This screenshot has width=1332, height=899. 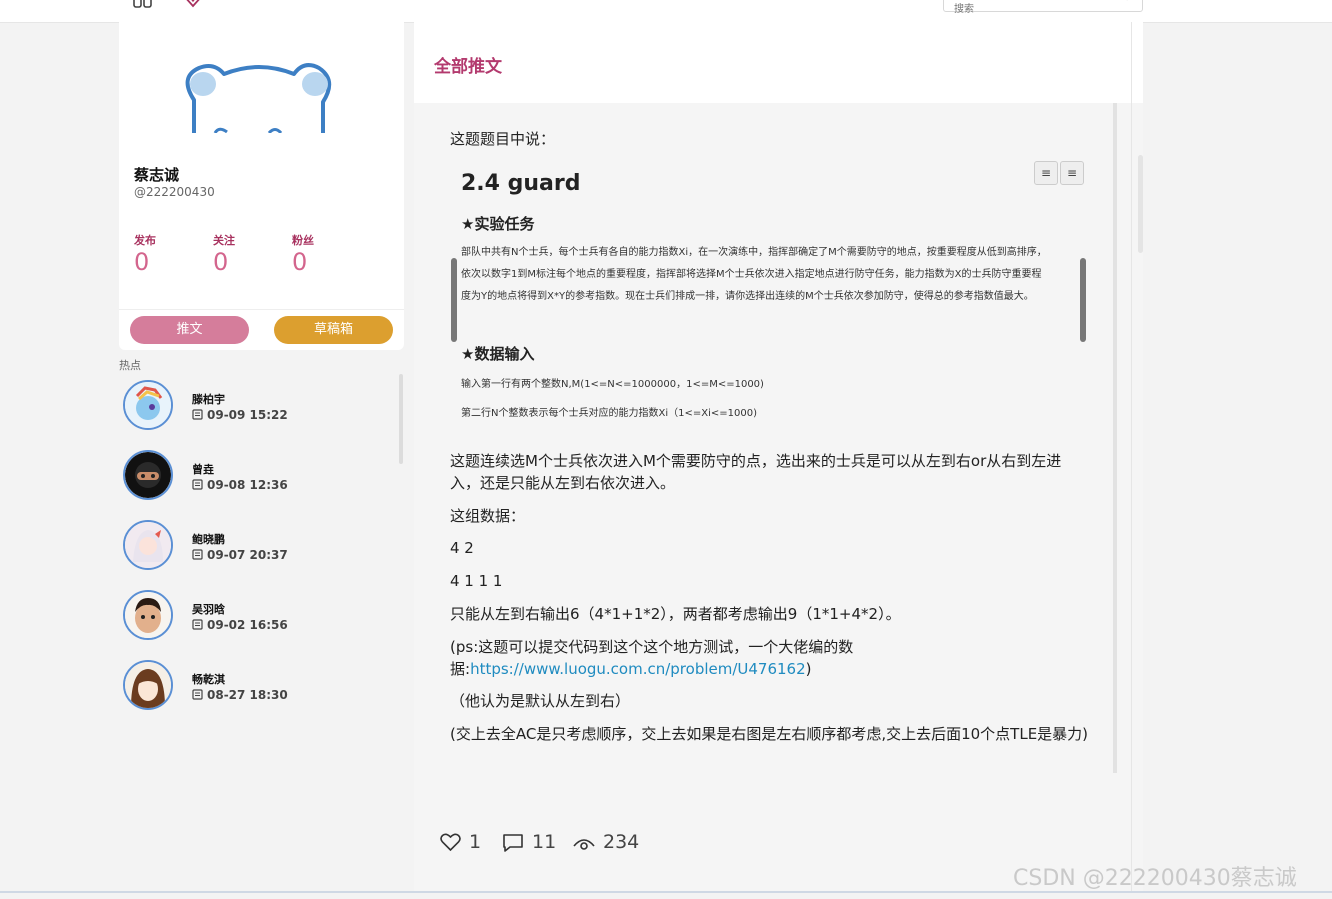 I want to click on stat-label: 粉丝, so click(x=303, y=240).